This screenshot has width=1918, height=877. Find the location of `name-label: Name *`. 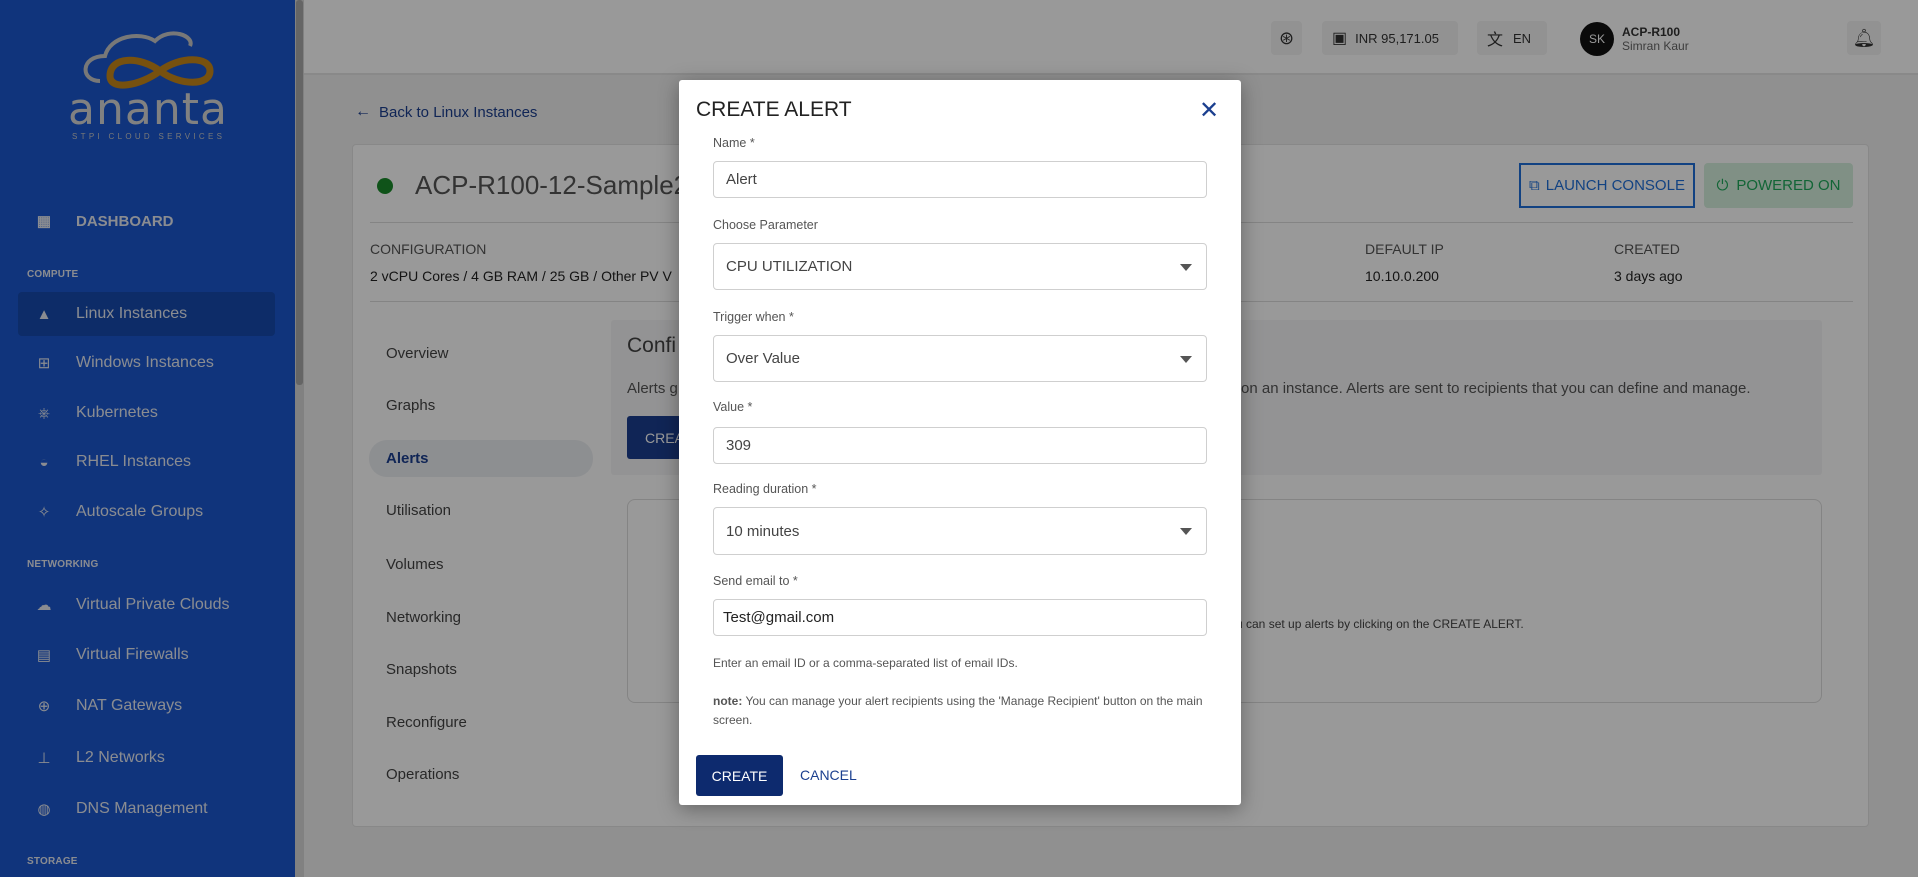

name-label: Name * is located at coordinates (734, 143).